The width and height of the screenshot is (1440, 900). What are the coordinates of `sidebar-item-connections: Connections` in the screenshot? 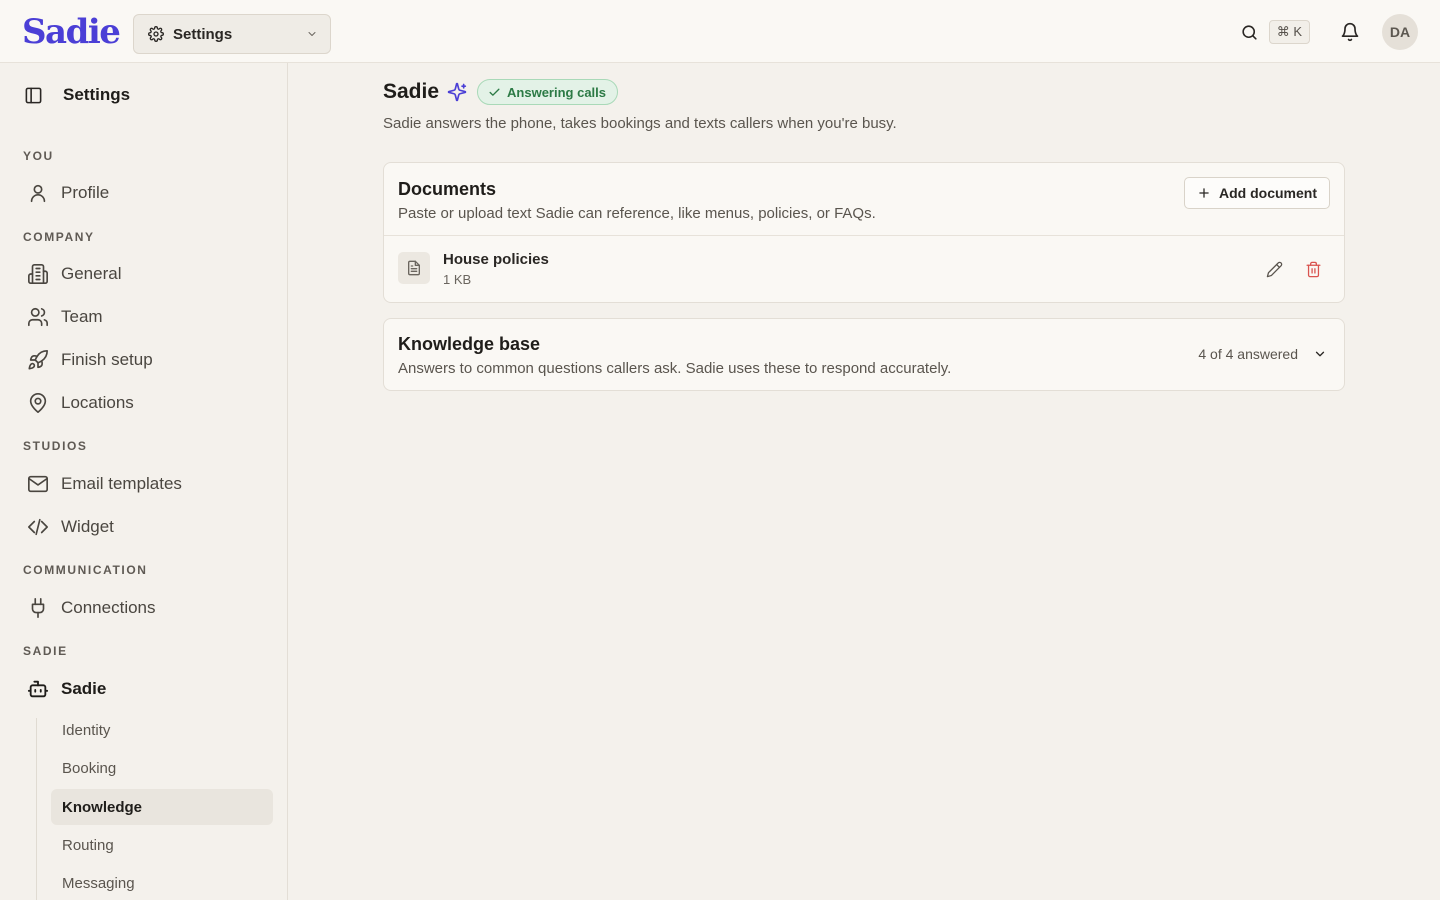 It's located at (151, 608).